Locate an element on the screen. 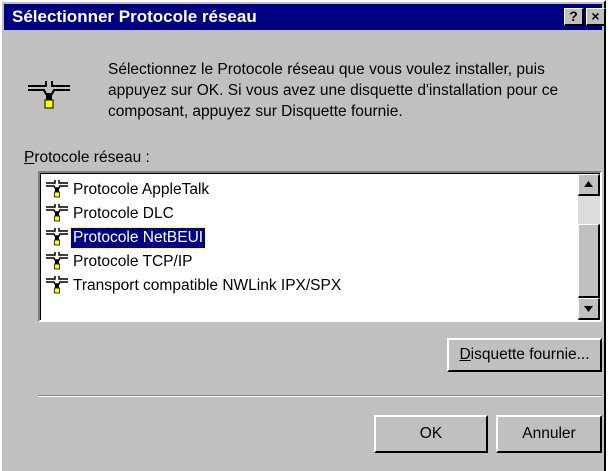 This screenshot has width=612, height=471. protocol-label: Transport compatible NWLink IPX/SPX is located at coordinates (207, 285).